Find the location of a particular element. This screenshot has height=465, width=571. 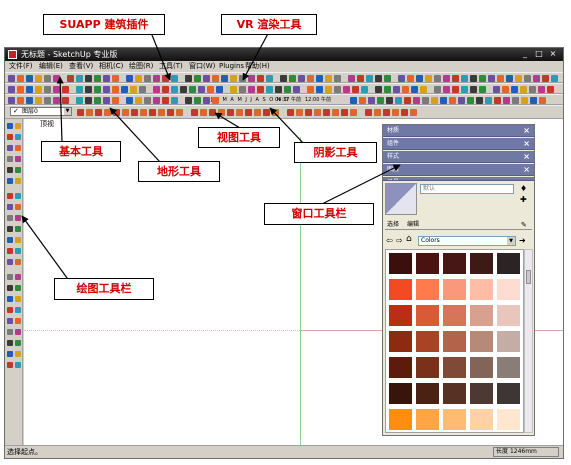

menu-window: 窗口(W) is located at coordinates (202, 66).